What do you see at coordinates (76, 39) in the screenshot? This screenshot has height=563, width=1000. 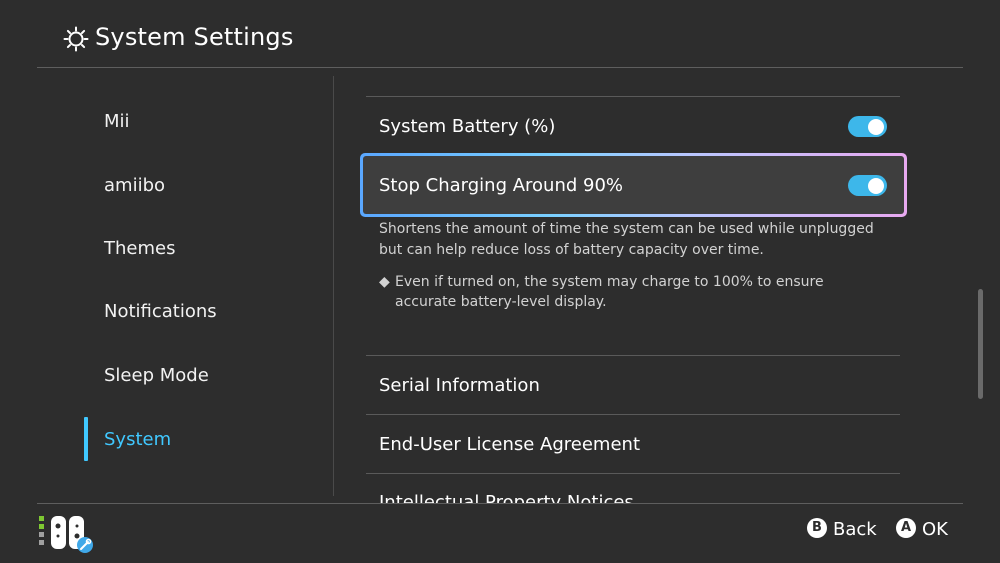 I see `gear-icon` at bounding box center [76, 39].